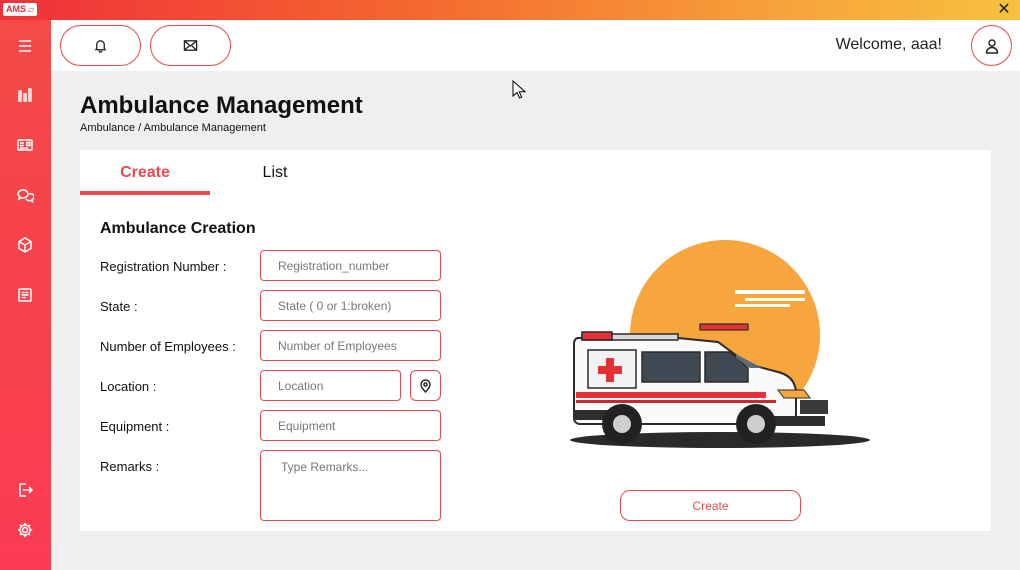 The width and height of the screenshot is (1020, 570). I want to click on map-pin-icon, so click(425, 385).